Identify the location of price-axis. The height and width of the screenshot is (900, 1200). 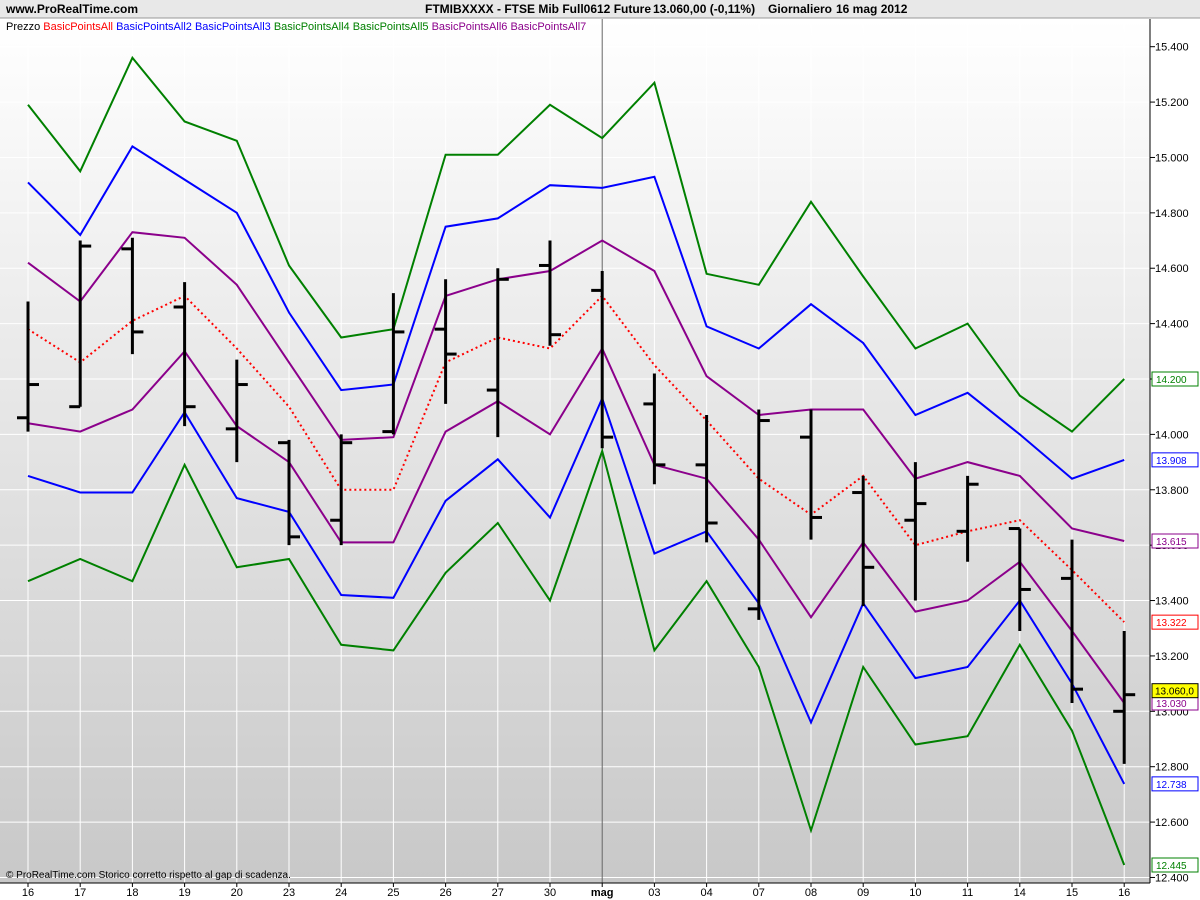
(1175, 451).